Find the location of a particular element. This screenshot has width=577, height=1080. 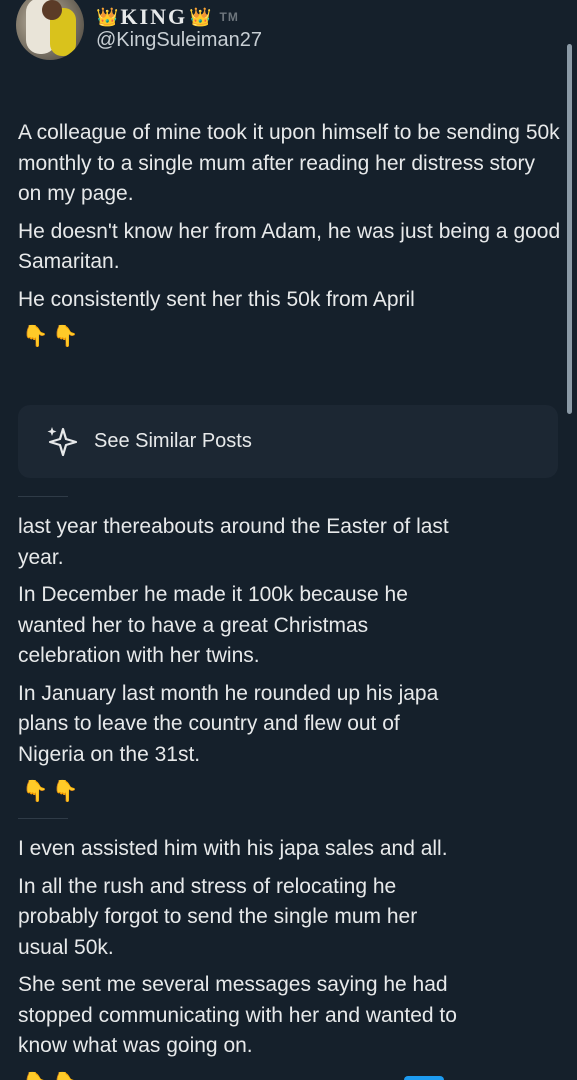

user-handle: @KingSuleiman27 is located at coordinates (179, 40).